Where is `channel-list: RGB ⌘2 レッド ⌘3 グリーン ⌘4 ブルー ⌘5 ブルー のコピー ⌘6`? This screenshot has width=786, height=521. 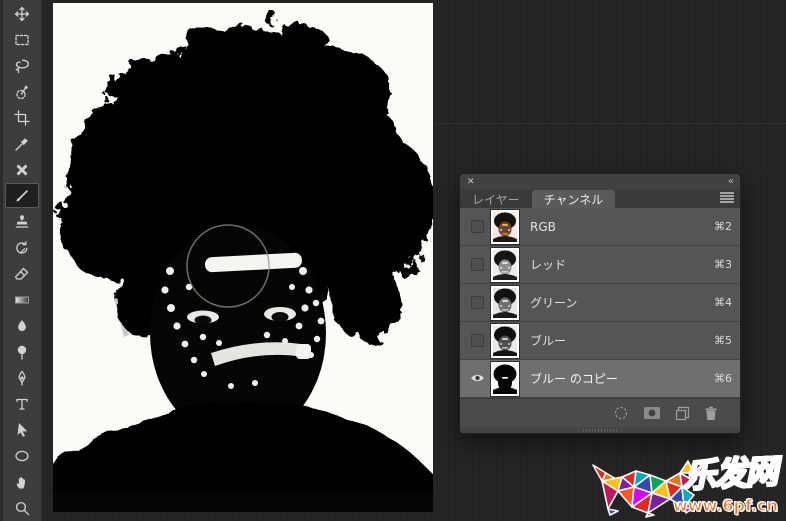 channel-list: RGB ⌘2 レッド ⌘3 グリーン ⌘4 ブルー ⌘5 ブルー のコピー ⌘6 is located at coordinates (600, 303).